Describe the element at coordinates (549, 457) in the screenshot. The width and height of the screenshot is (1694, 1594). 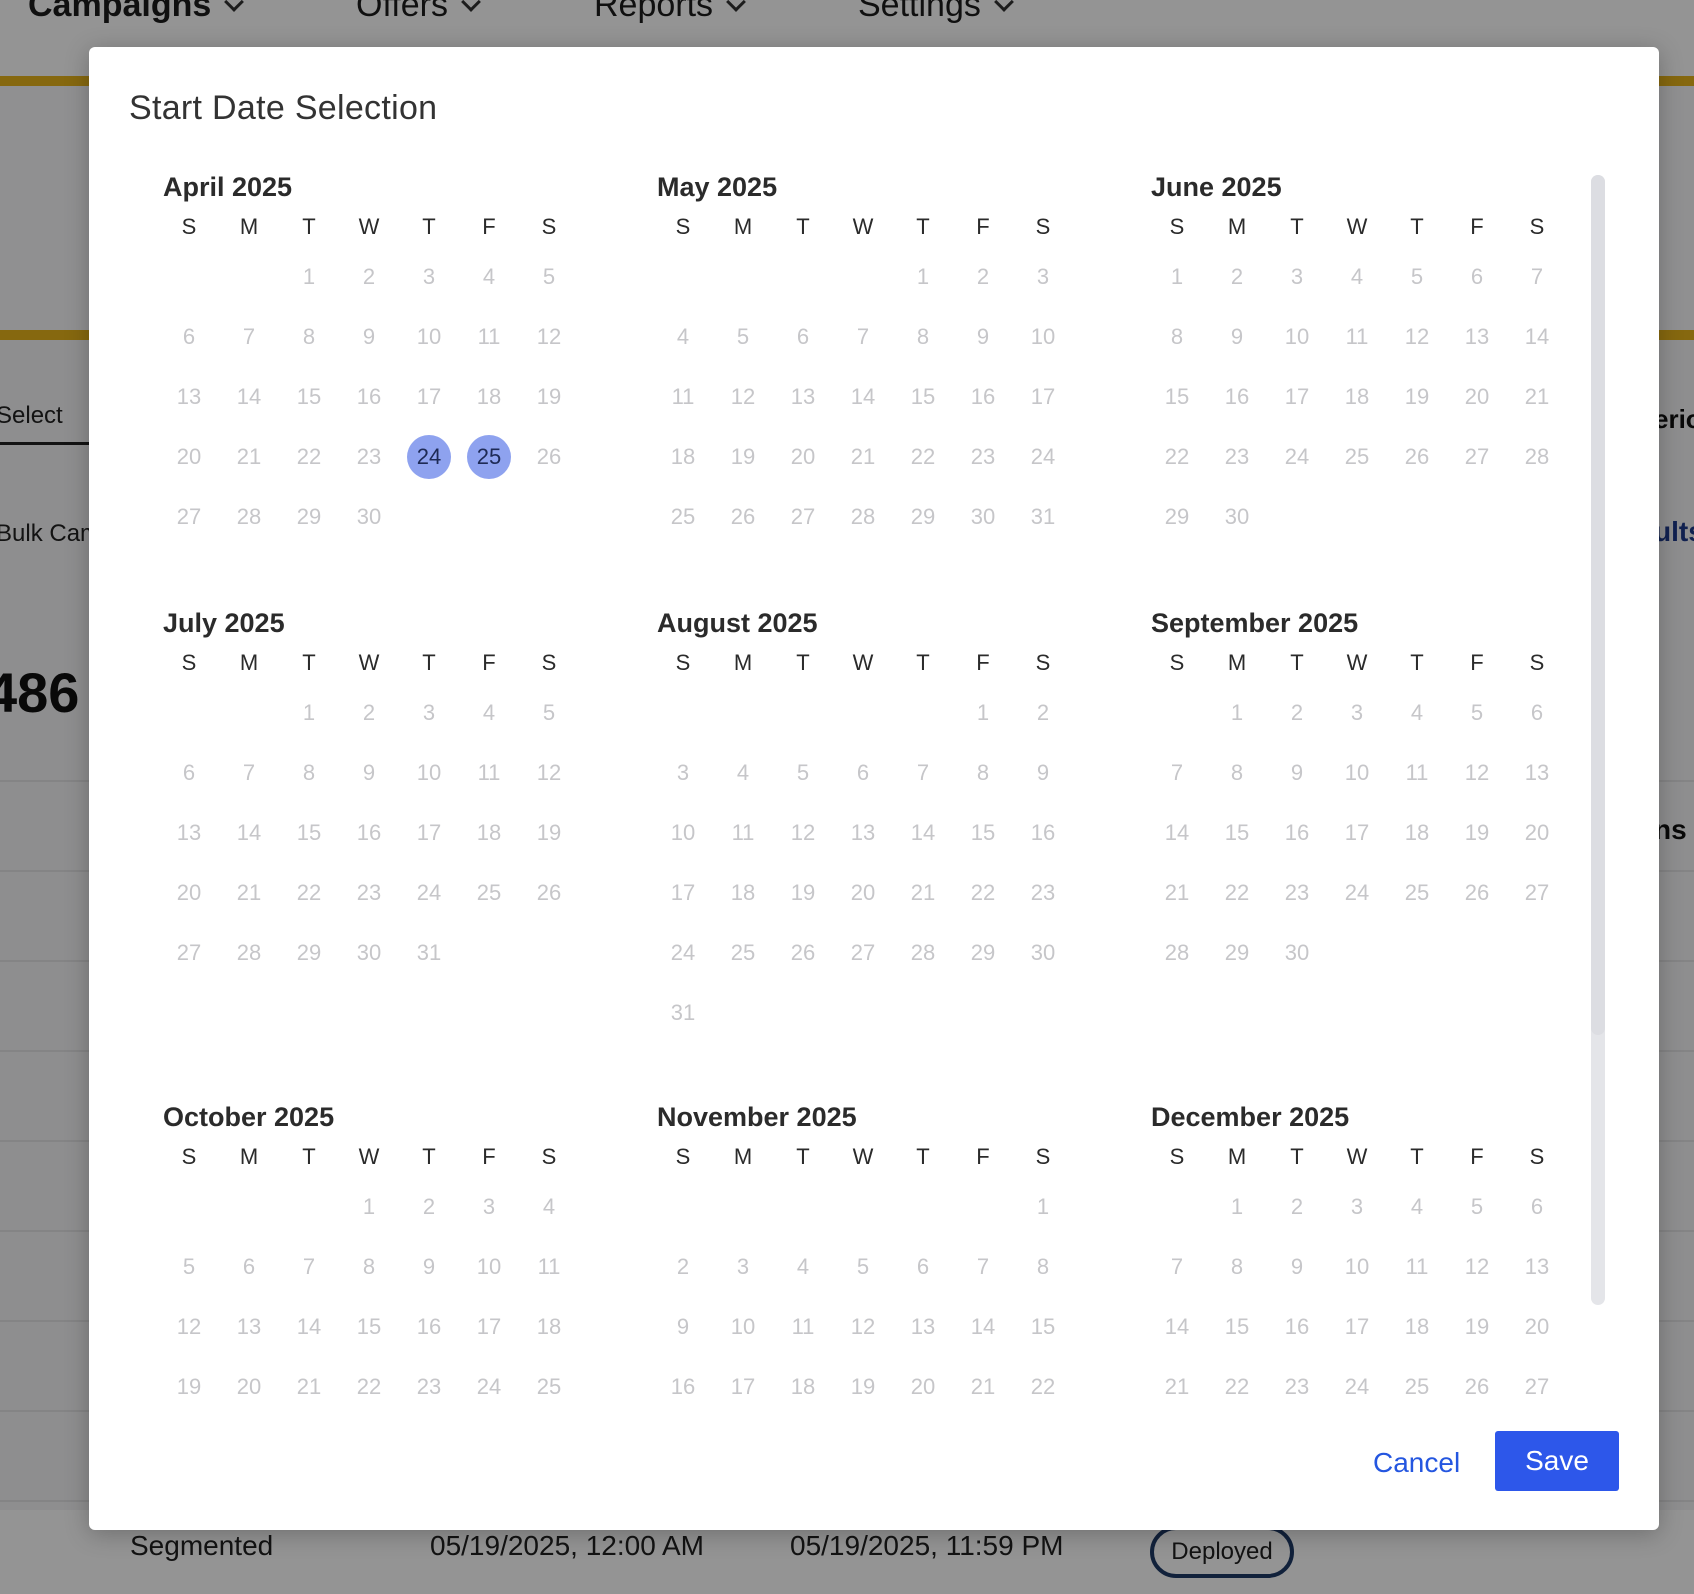
I see `day-cell: 26` at that location.